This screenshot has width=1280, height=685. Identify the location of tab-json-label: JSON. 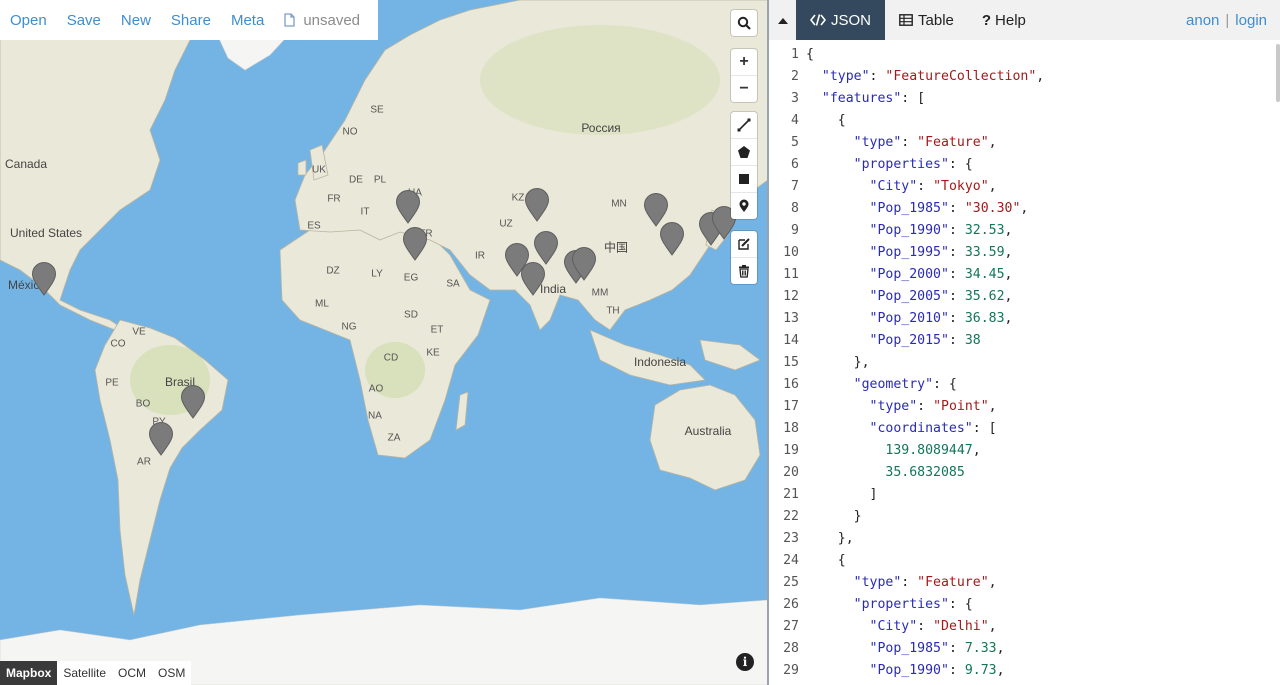
(851, 20).